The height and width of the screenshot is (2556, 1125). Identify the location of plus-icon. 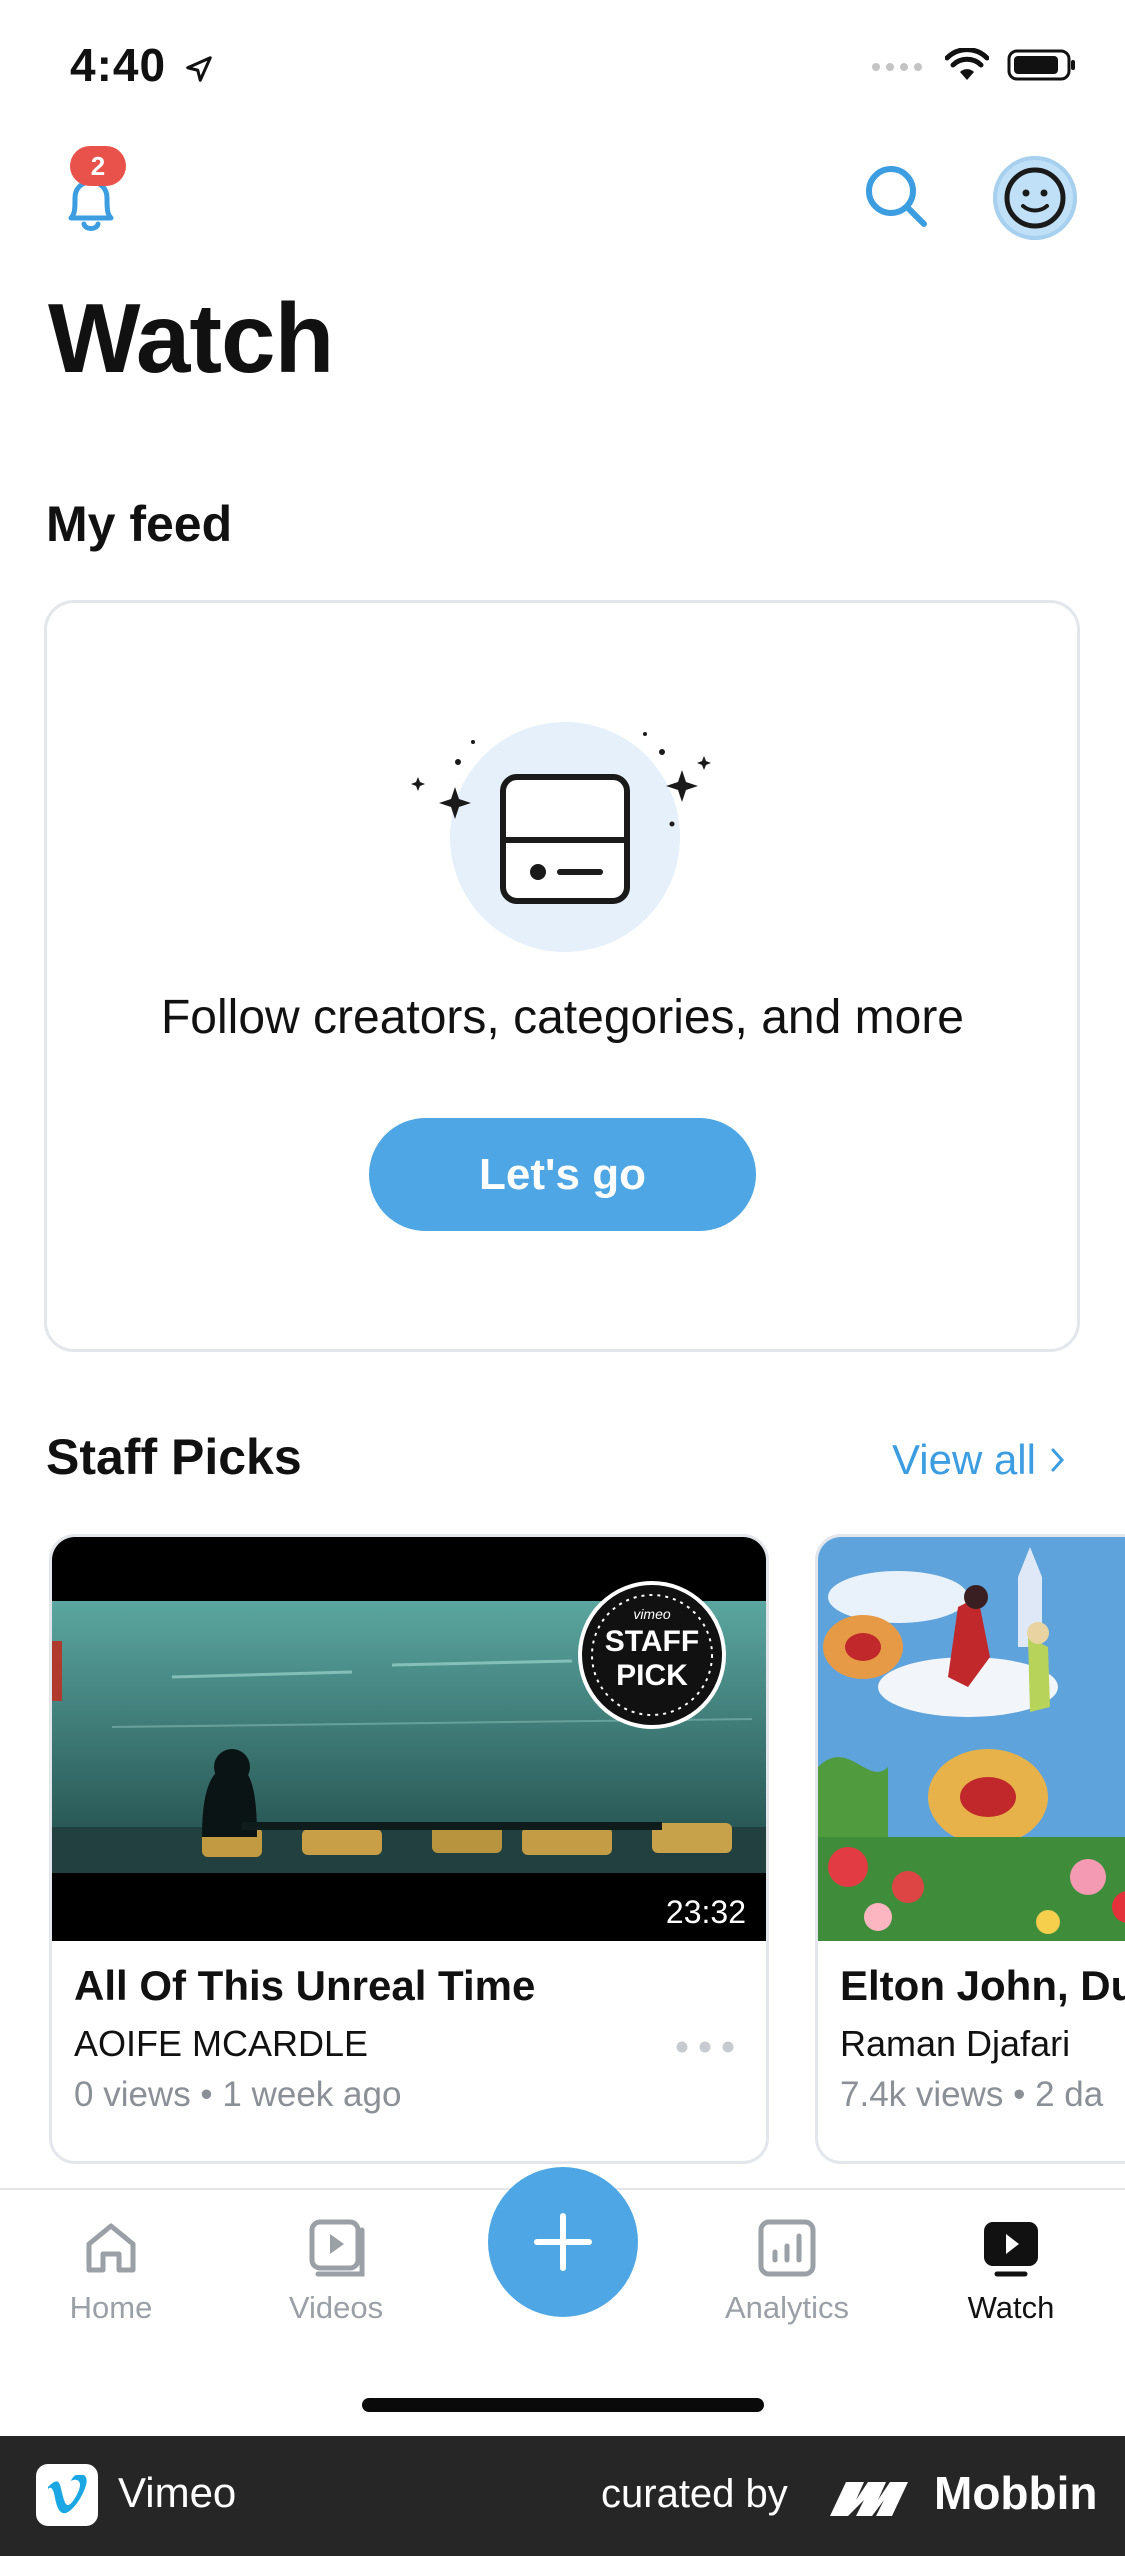
(563, 2242).